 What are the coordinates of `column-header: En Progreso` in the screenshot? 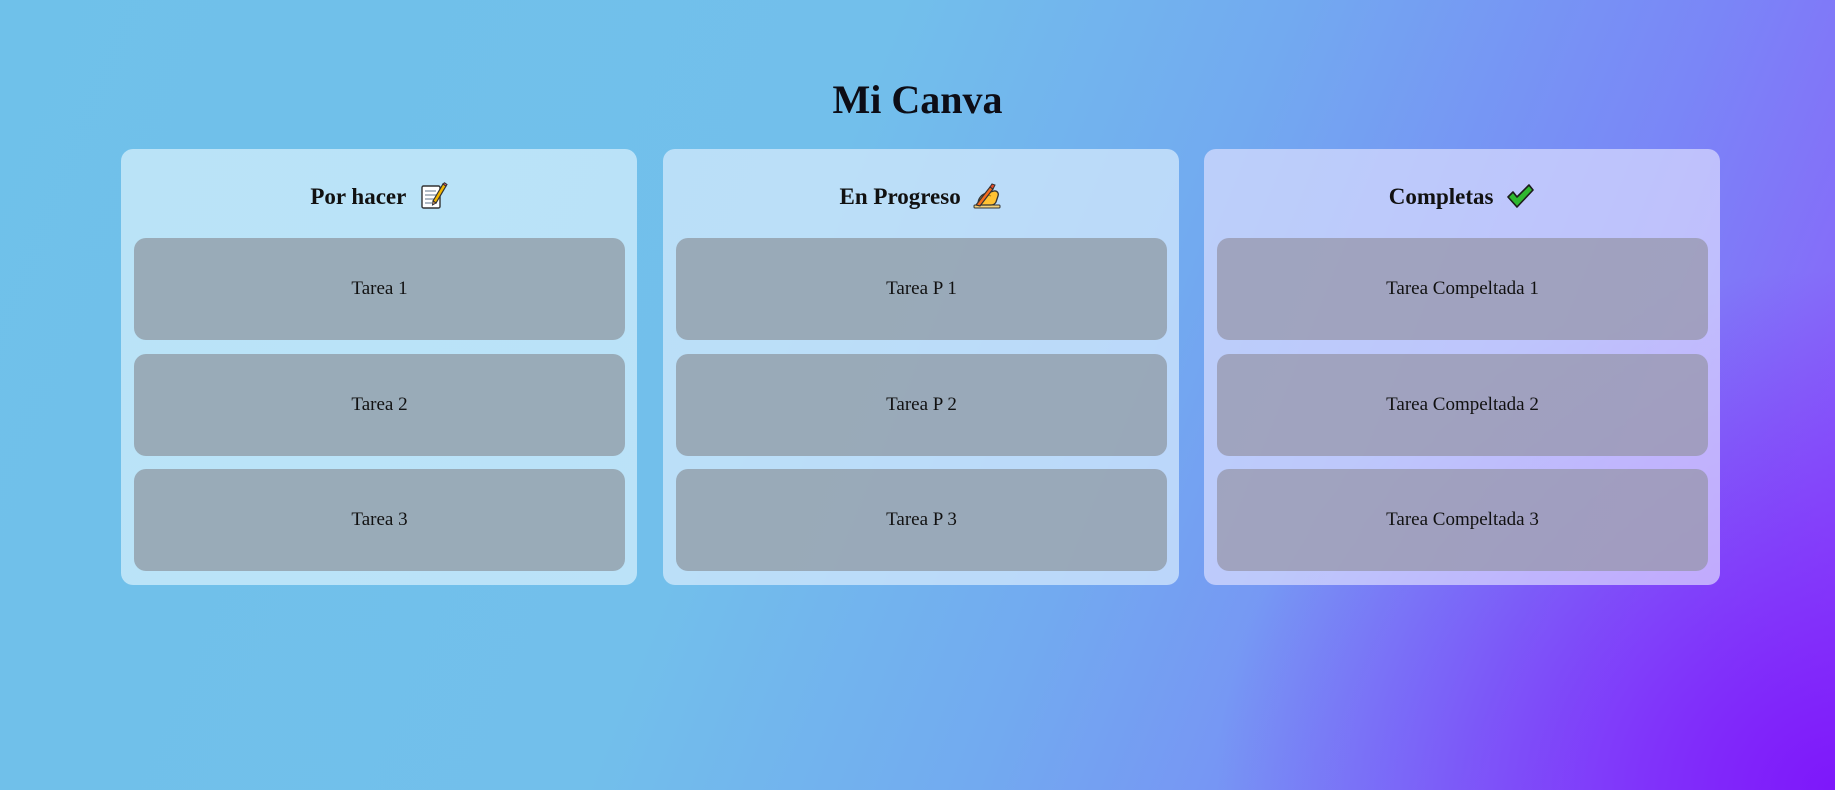 It's located at (921, 197).